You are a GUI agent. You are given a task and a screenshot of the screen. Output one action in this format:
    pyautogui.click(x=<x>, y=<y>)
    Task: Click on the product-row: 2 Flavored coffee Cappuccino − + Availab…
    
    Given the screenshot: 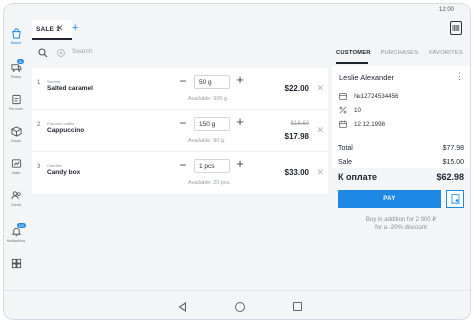 What is the action you would take?
    pyautogui.click(x=180, y=131)
    